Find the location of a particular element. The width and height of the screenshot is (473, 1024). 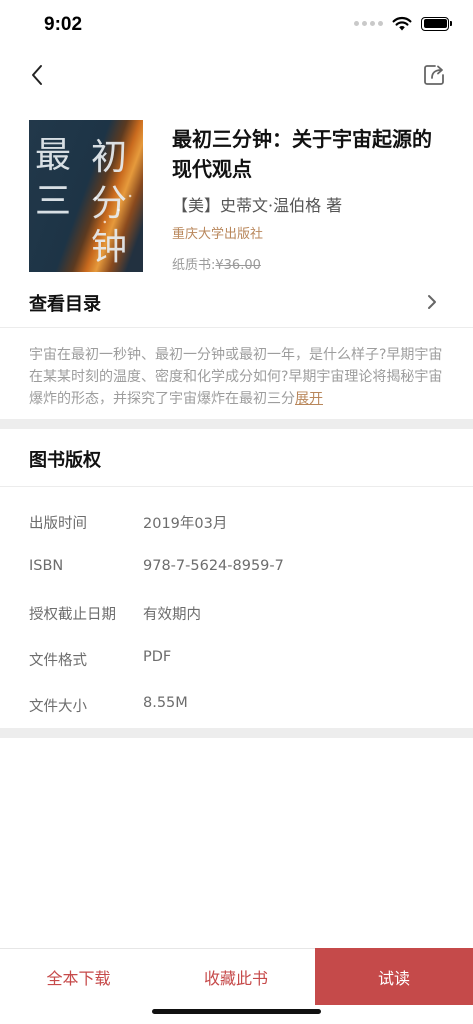

status-bar: 9:02 is located at coordinates (236, 26).